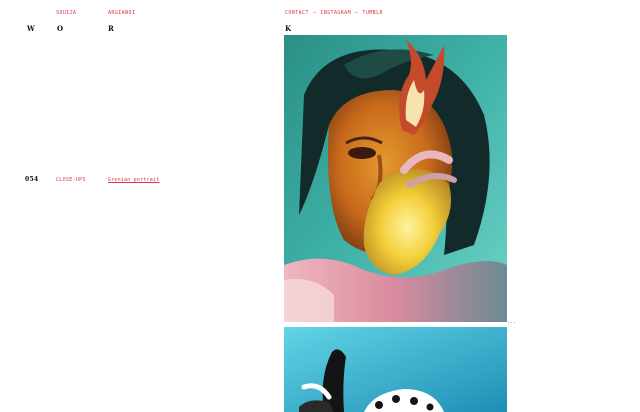 The width and height of the screenshot is (640, 412). What do you see at coordinates (133, 180) in the screenshot?
I see `project-title-link: Grenian portrait` at bounding box center [133, 180].